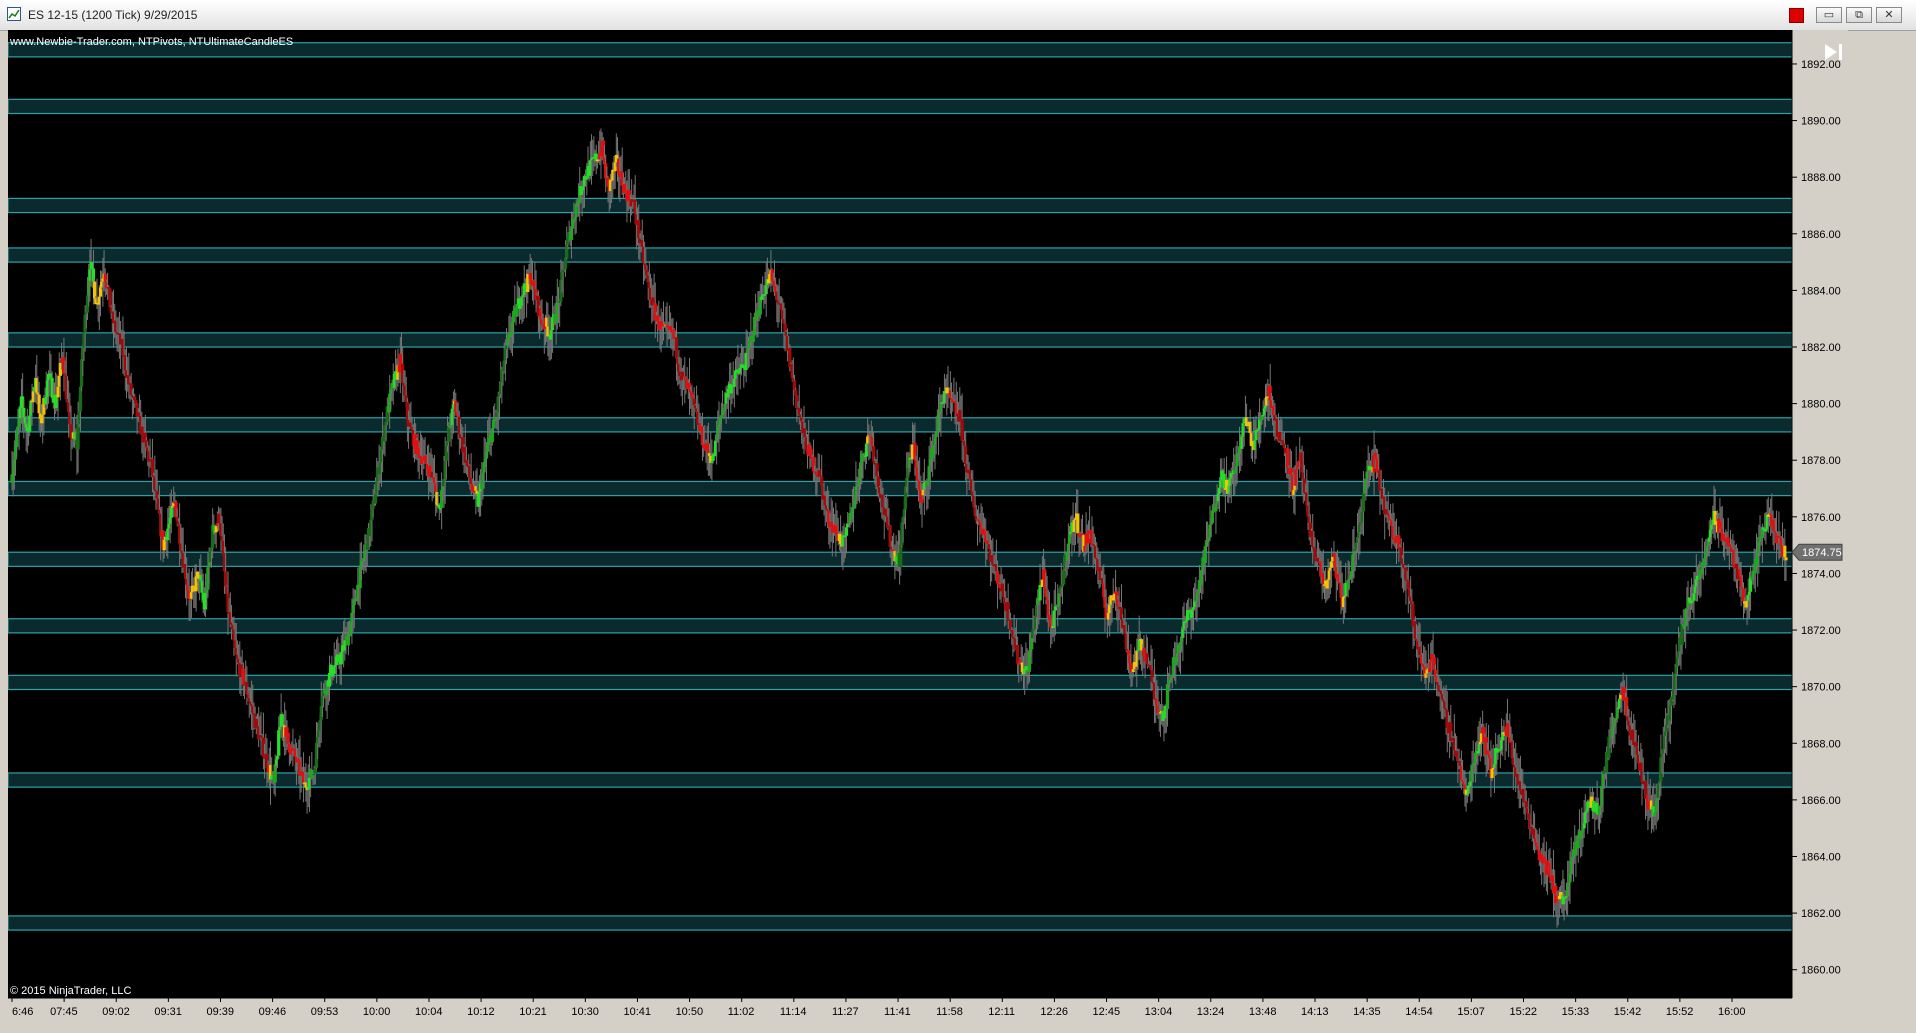 This screenshot has width=1916, height=1033. I want to click on x-tick-label: 13:48, so click(1263, 1012).